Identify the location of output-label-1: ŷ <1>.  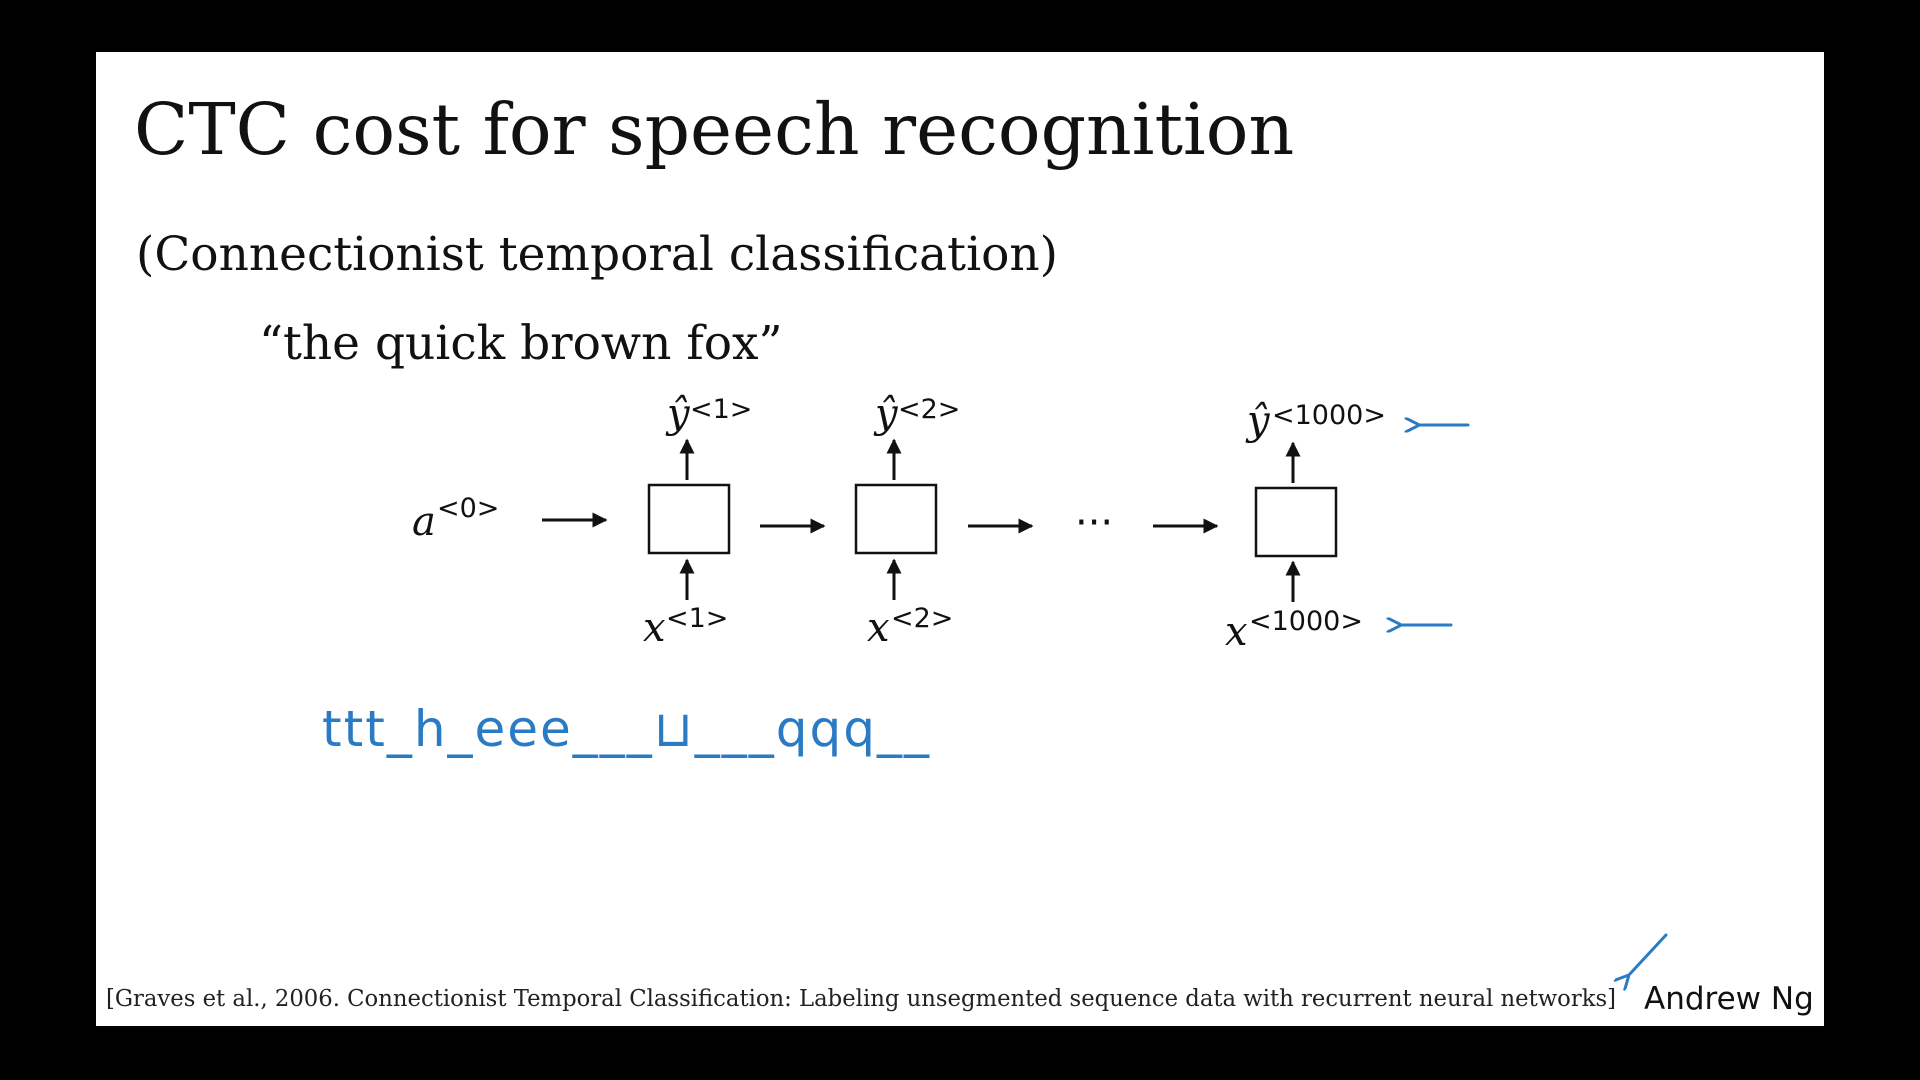
(708, 414).